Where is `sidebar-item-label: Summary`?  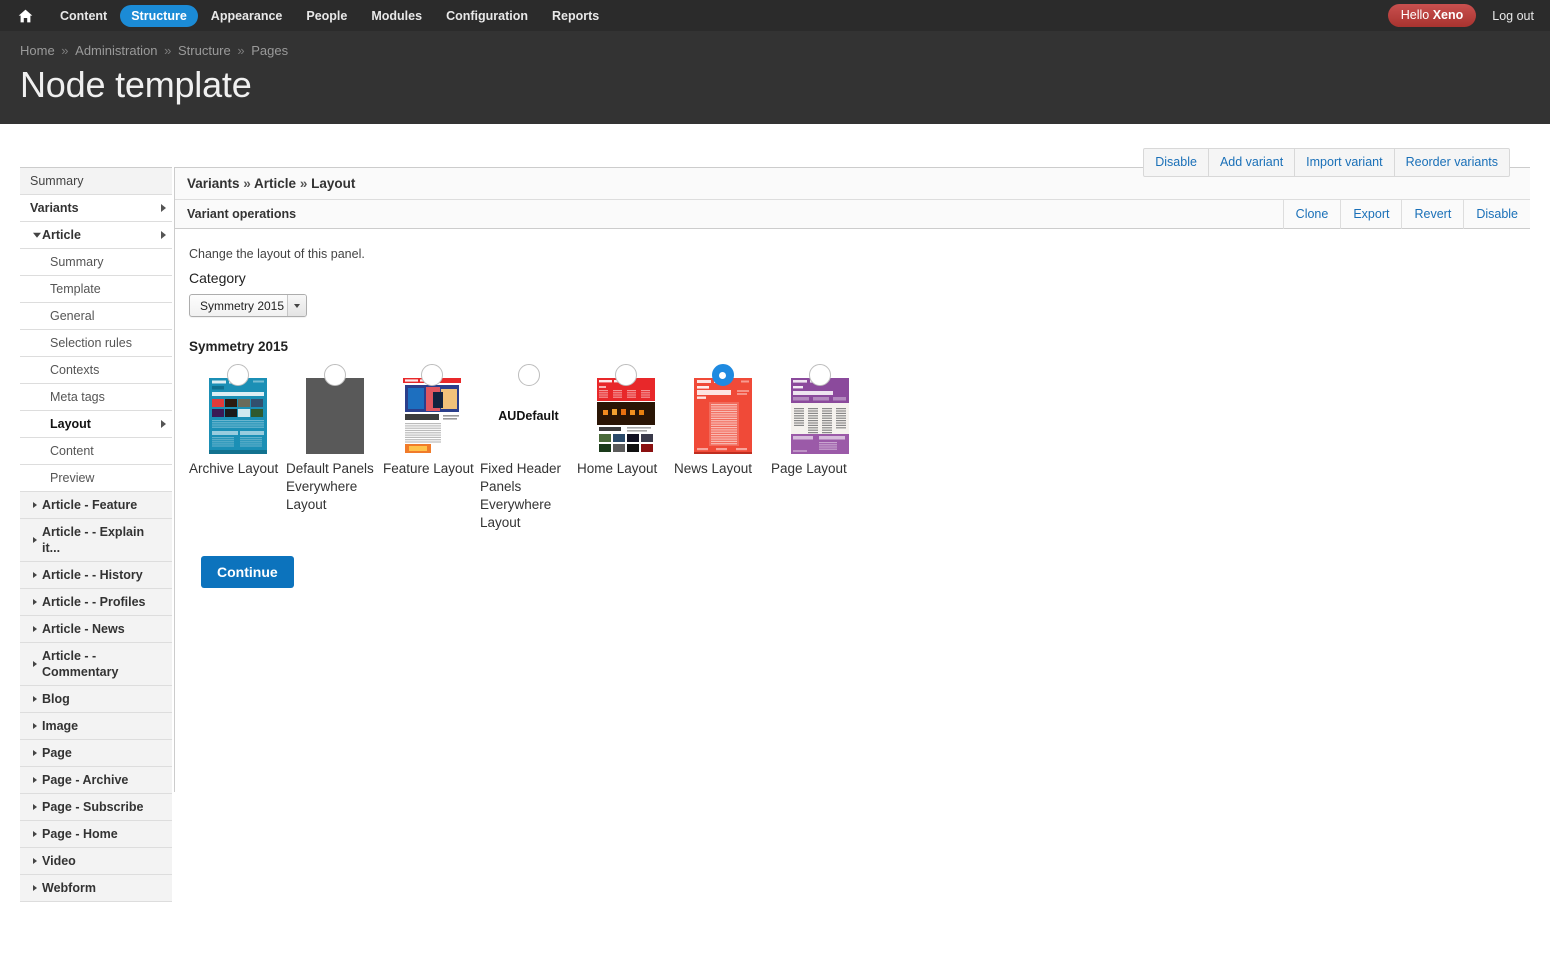
sidebar-item-label: Summary is located at coordinates (77, 262).